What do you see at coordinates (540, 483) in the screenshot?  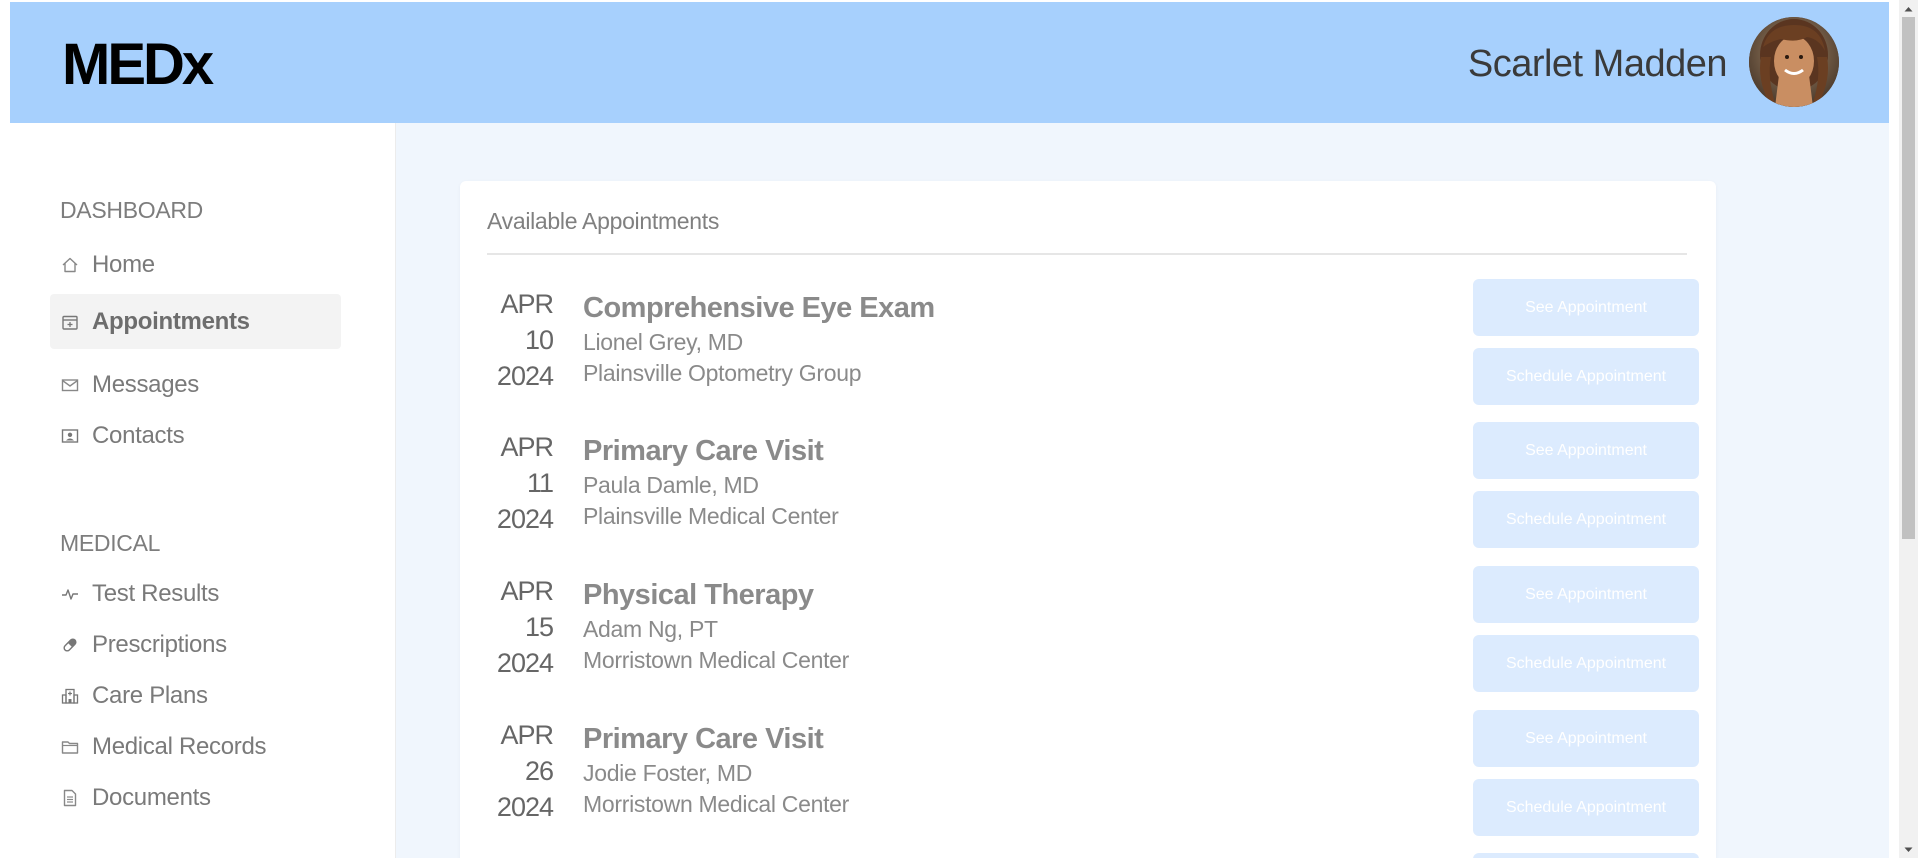 I see `appointment-day: 11` at bounding box center [540, 483].